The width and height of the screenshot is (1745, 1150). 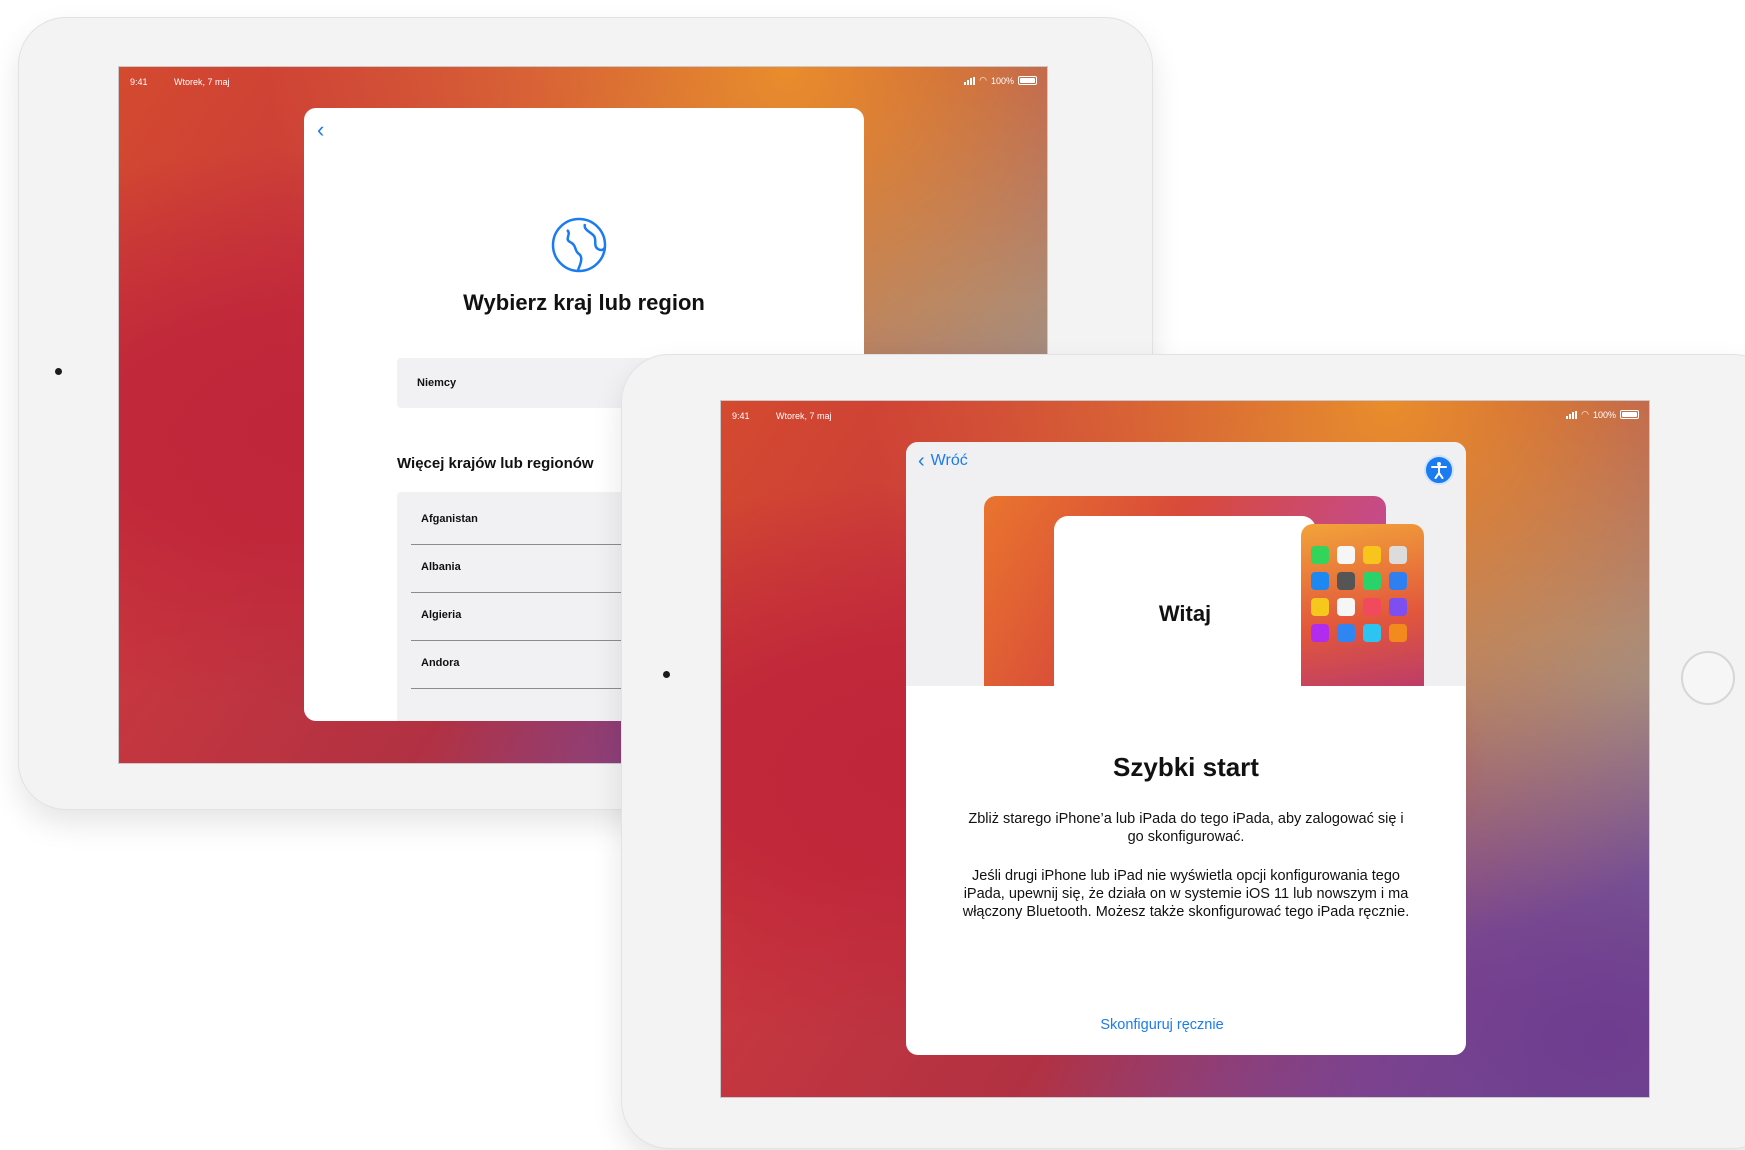 I want to click on illustration-iphone, so click(x=1362, y=605).